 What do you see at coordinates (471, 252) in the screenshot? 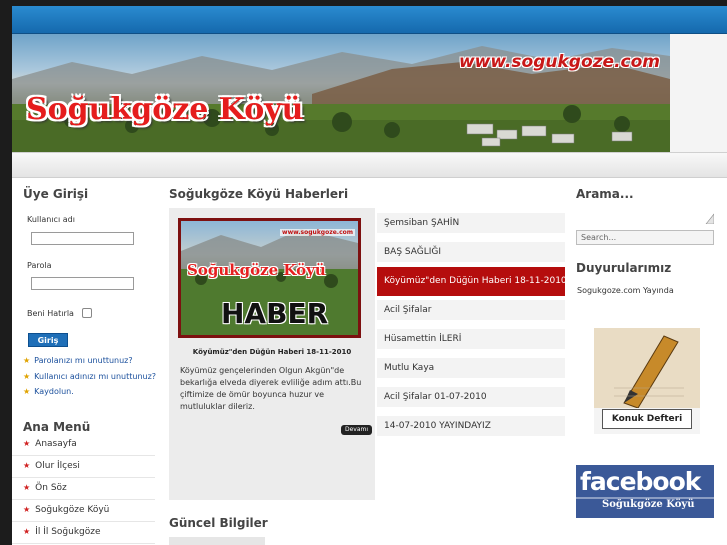
I see `news-list-item: BAŞ SAĞLIĞI` at bounding box center [471, 252].